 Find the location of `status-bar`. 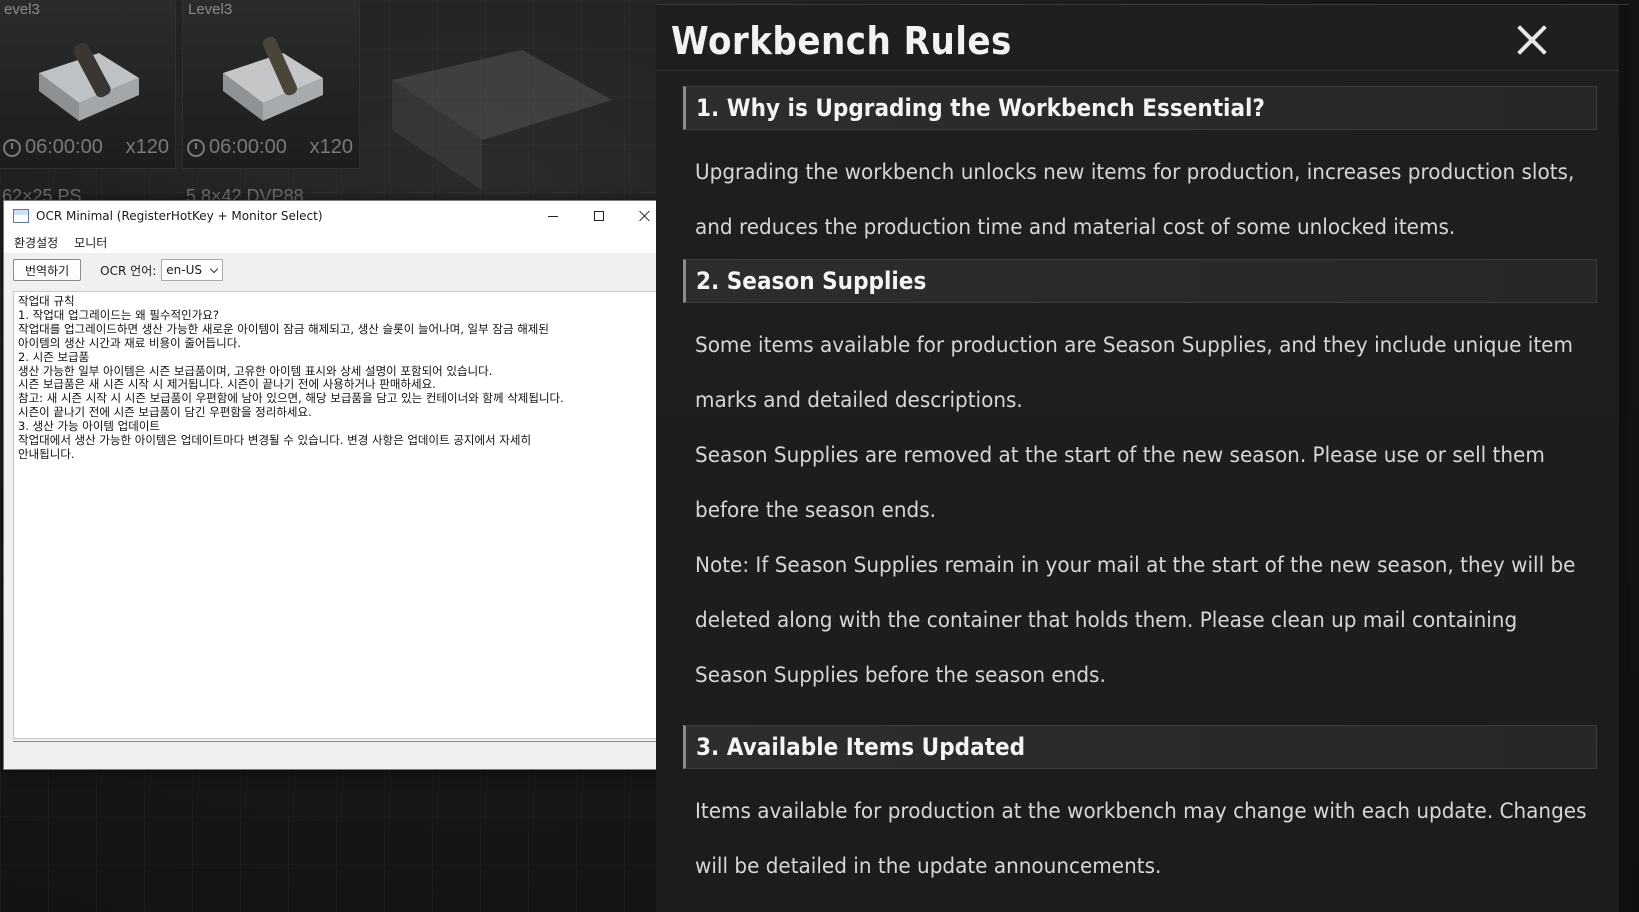

status-bar is located at coordinates (336, 741).